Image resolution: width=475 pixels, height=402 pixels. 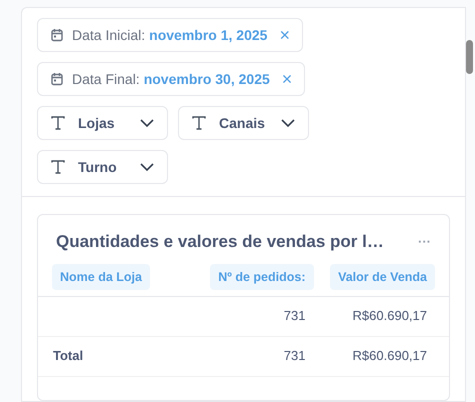 I want to click on more-menu-button: ···, so click(x=424, y=242).